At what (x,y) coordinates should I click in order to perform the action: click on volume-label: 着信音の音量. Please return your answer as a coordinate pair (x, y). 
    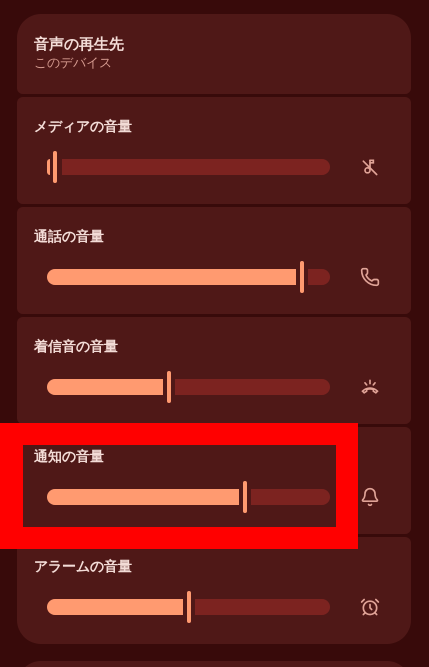
    Looking at the image, I should click on (76, 347).